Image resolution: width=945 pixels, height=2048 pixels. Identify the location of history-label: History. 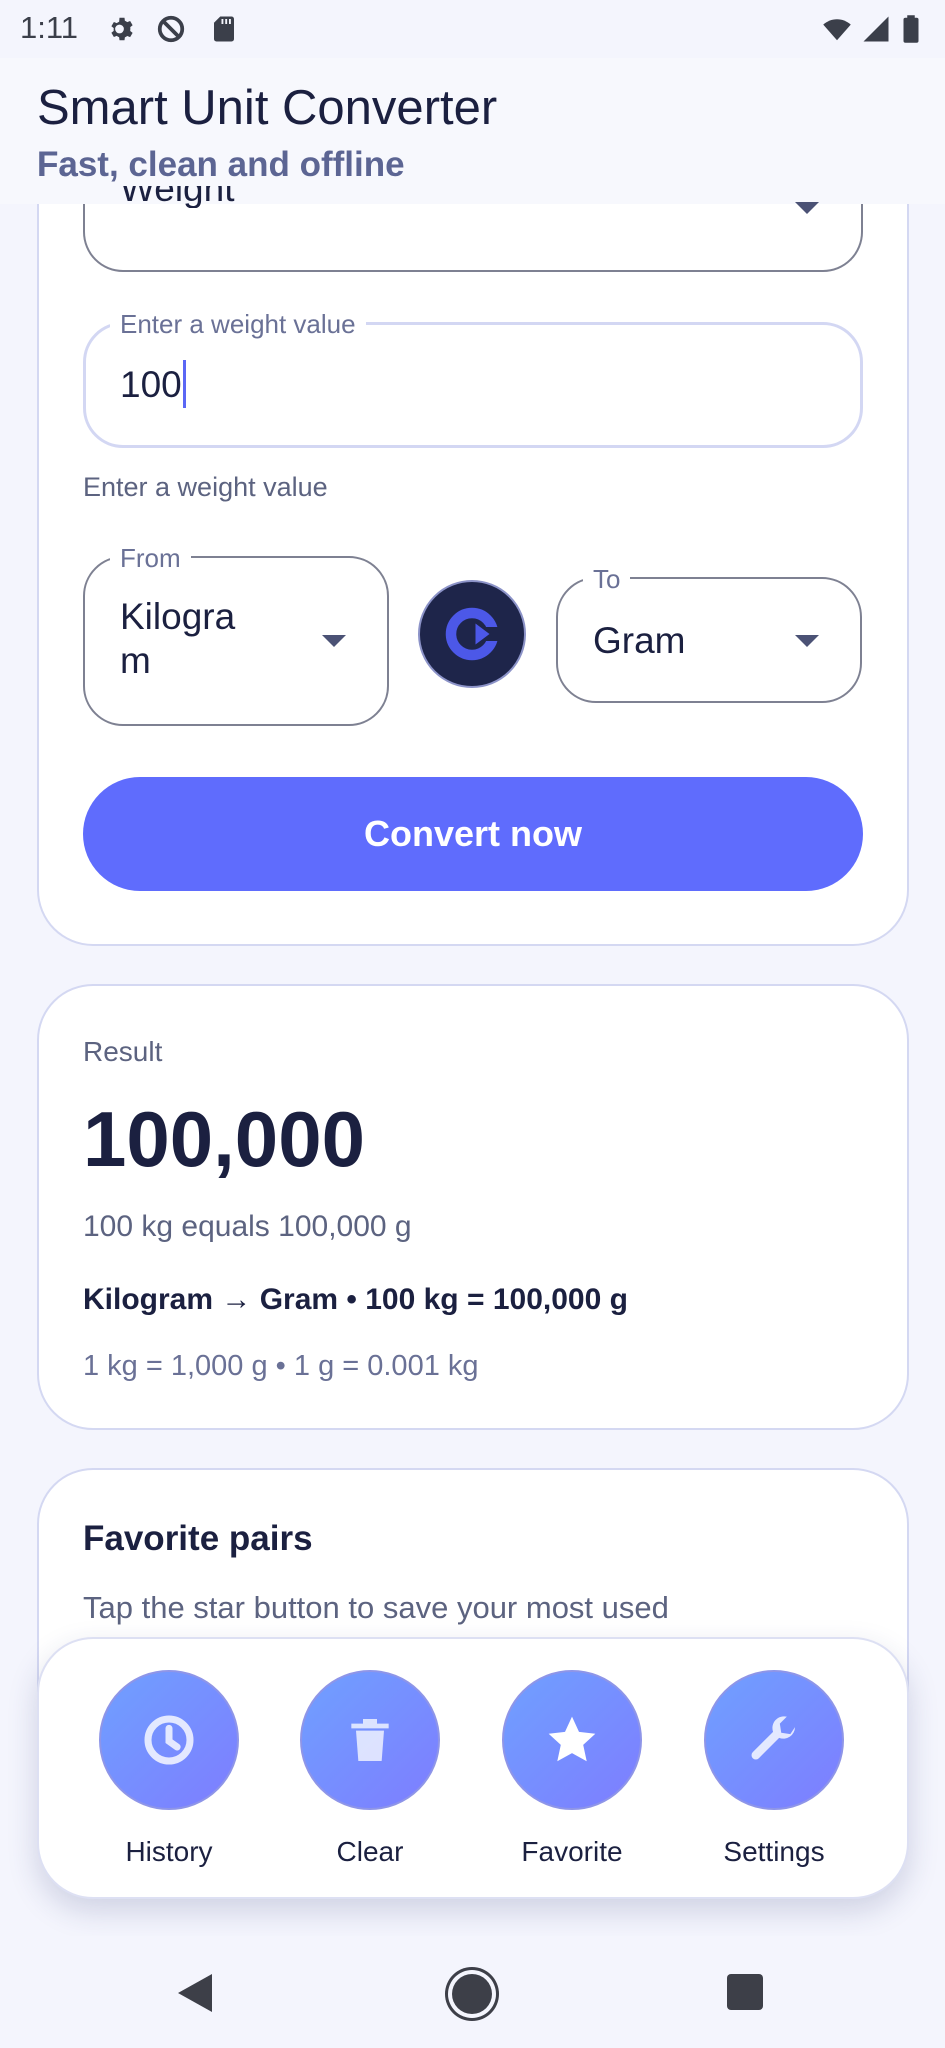
(169, 1851).